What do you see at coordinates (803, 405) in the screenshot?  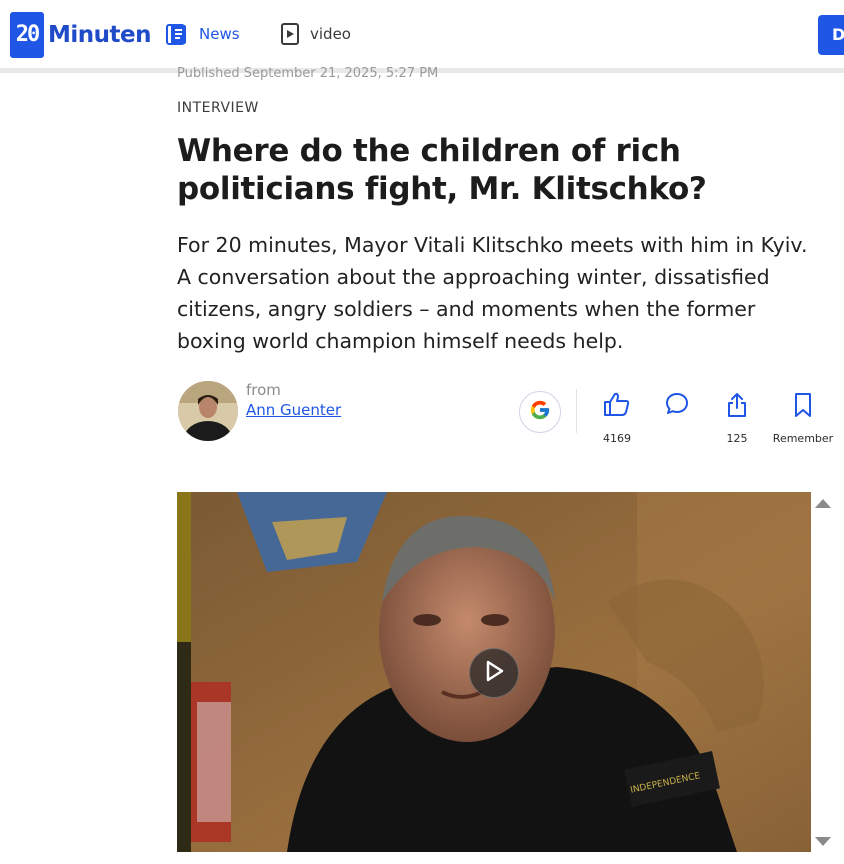 I see `bookmark-icon` at bounding box center [803, 405].